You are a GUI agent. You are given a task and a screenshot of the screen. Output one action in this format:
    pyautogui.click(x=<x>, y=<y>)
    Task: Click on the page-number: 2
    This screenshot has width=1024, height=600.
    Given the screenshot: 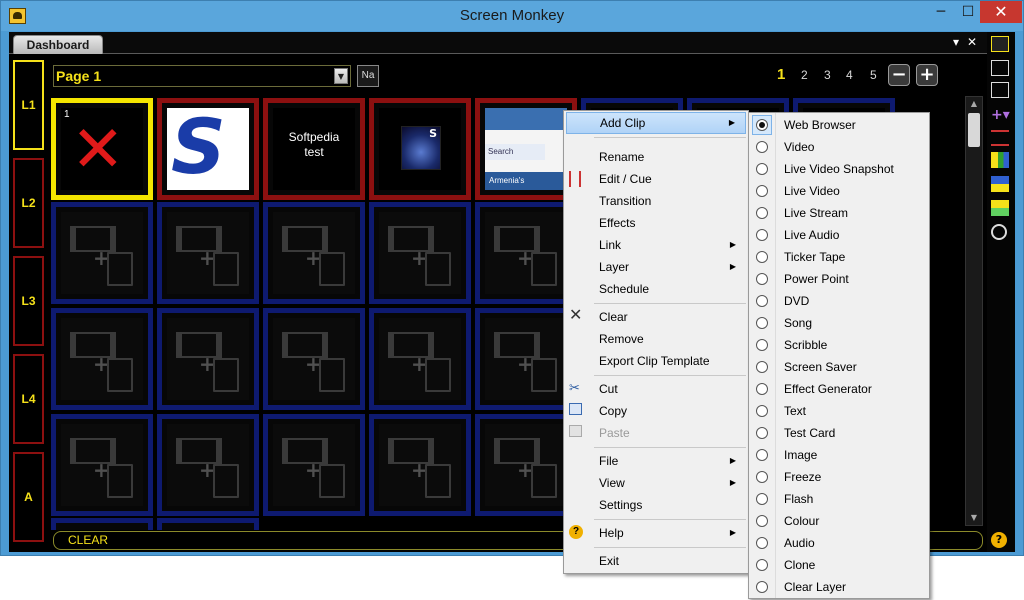 What is the action you would take?
    pyautogui.click(x=804, y=75)
    